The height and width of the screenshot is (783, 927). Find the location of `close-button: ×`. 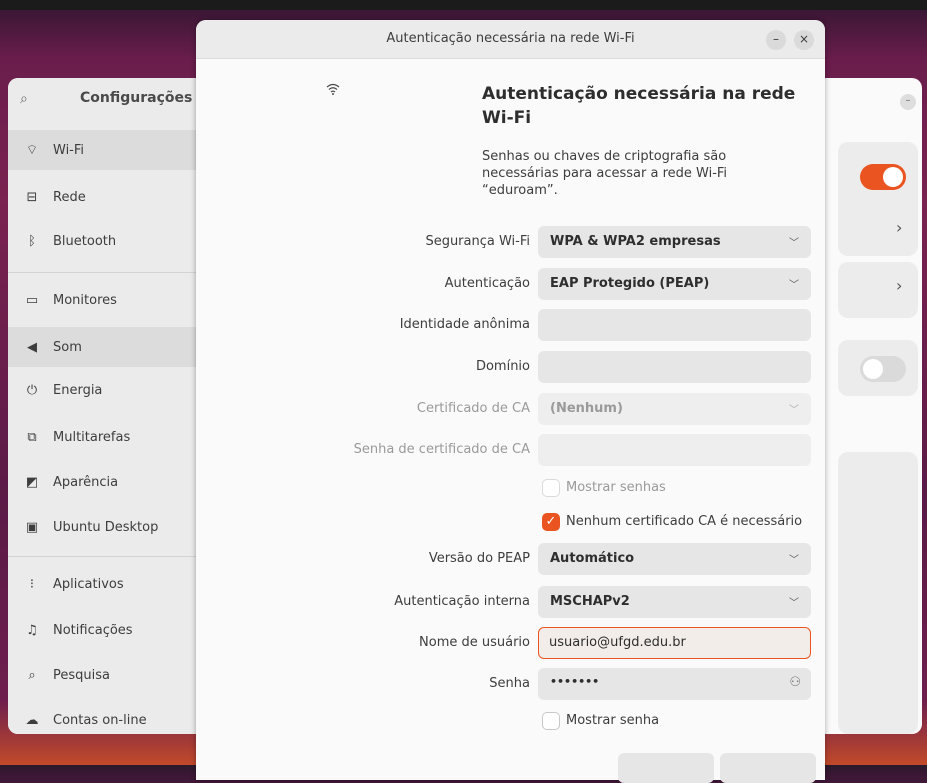

close-button: × is located at coordinates (804, 40).